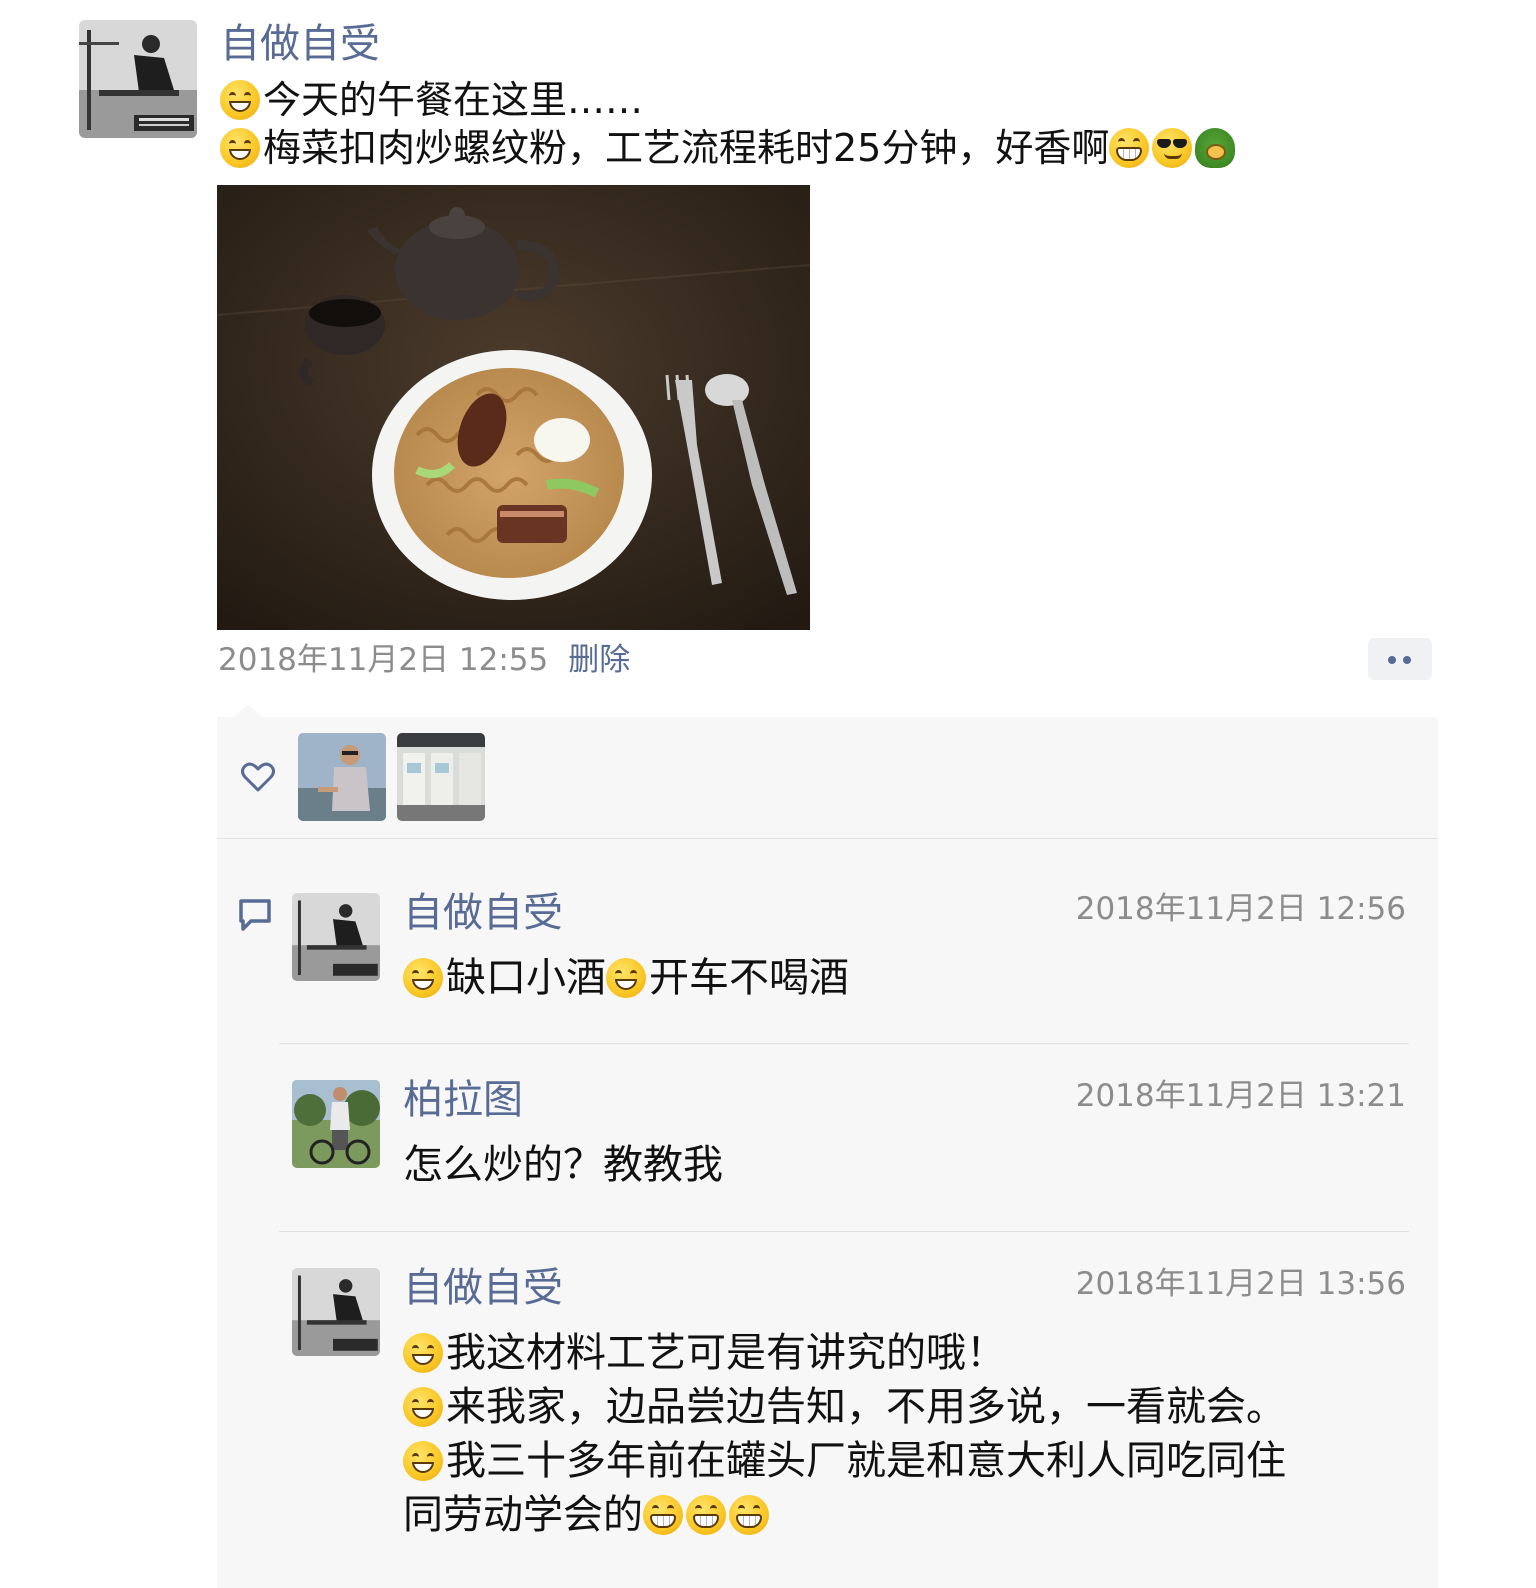 The image size is (1536, 1588). What do you see at coordinates (827, 778) in the screenshot?
I see `likes-row` at bounding box center [827, 778].